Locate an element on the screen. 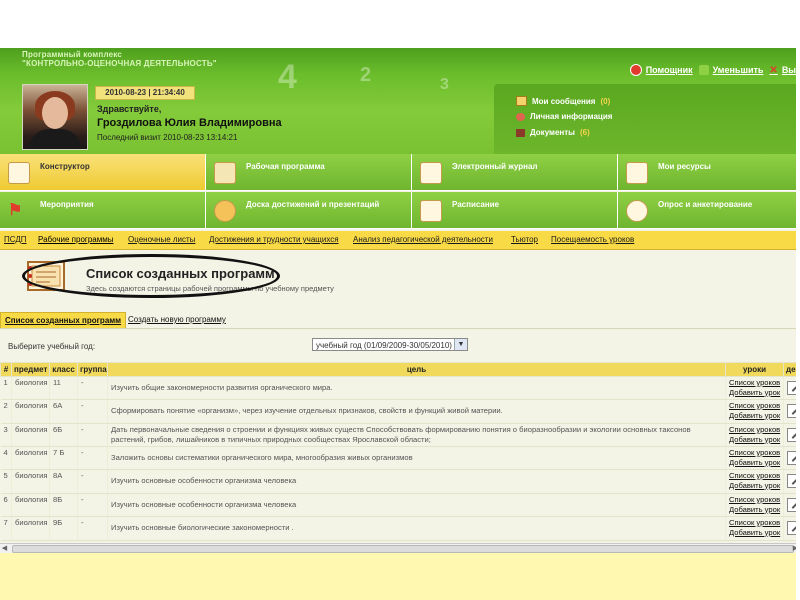 The width and height of the screenshot is (800, 600). horizontal-scrollbar: ◀ ▶ is located at coordinates (400, 548).